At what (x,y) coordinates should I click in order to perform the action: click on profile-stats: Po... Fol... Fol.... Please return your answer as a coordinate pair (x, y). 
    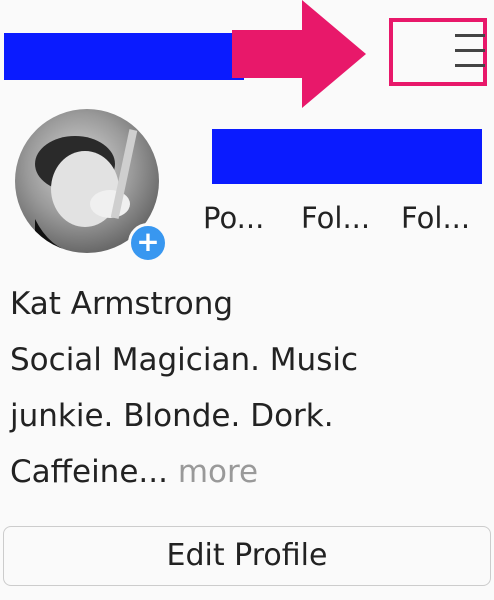
    Looking at the image, I should click on (348, 218).